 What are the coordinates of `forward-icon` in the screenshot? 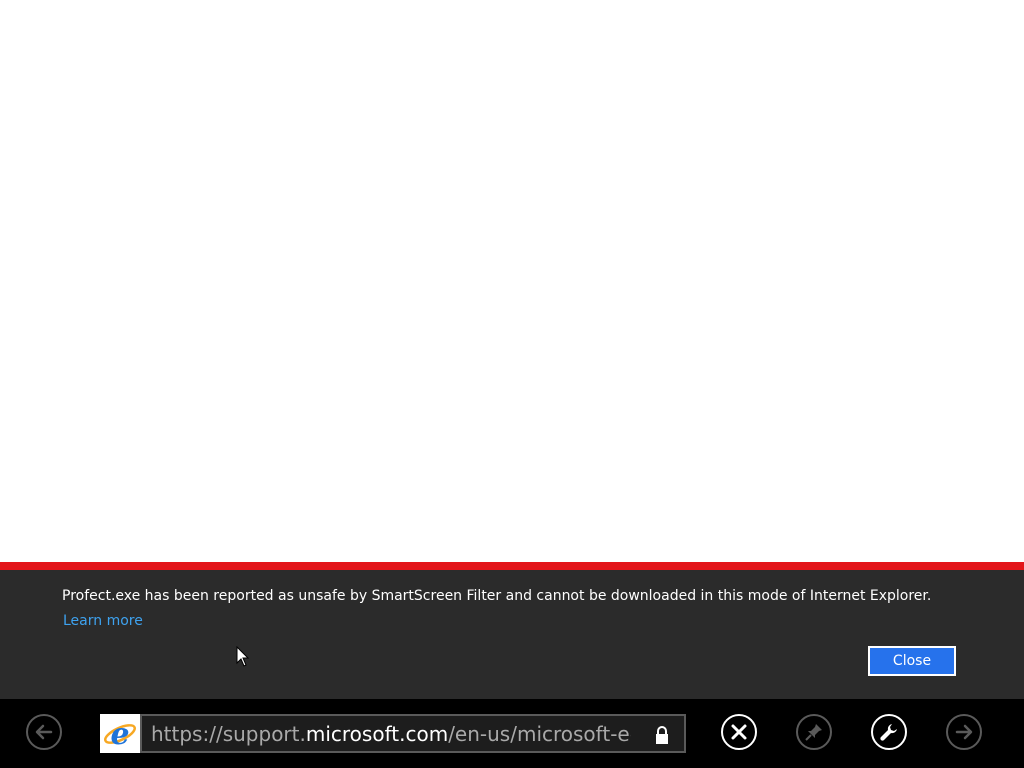 It's located at (964, 732).